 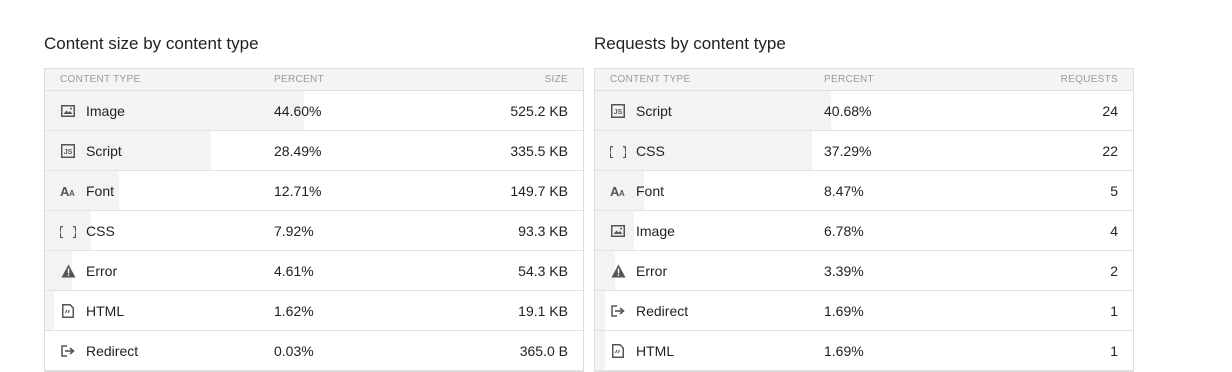 I want to click on table-row: A A Font 12.71% 149.7 KB, so click(x=314, y=191).